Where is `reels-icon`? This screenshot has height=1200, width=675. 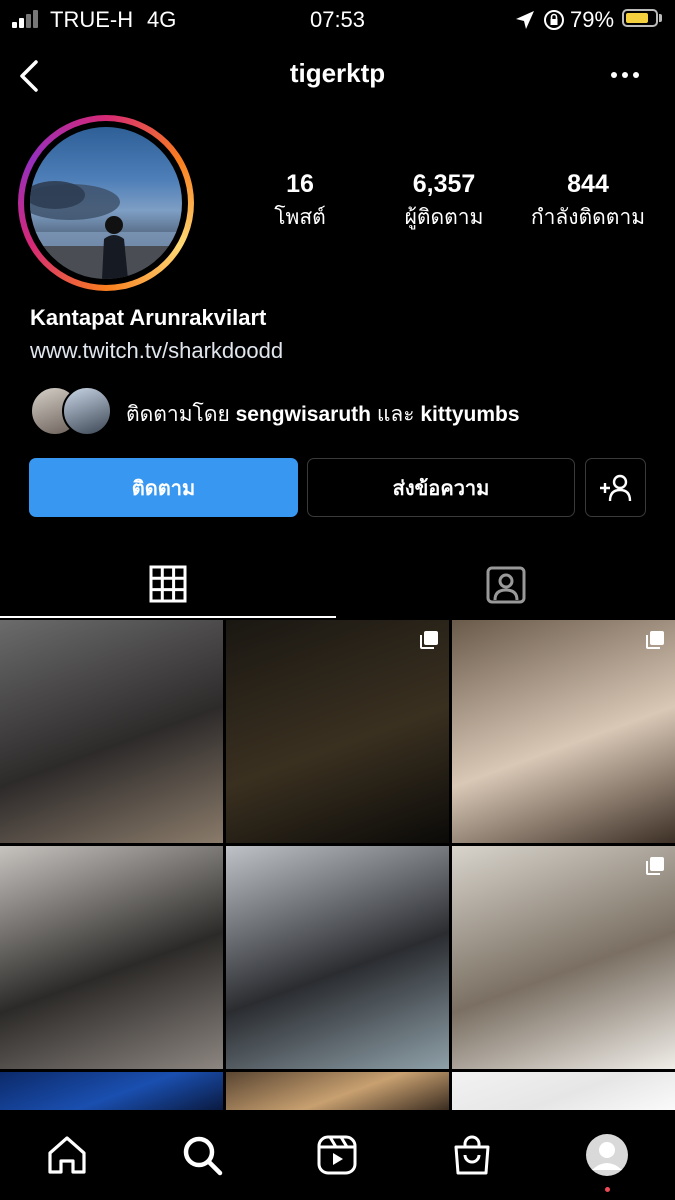
reels-icon is located at coordinates (337, 1155).